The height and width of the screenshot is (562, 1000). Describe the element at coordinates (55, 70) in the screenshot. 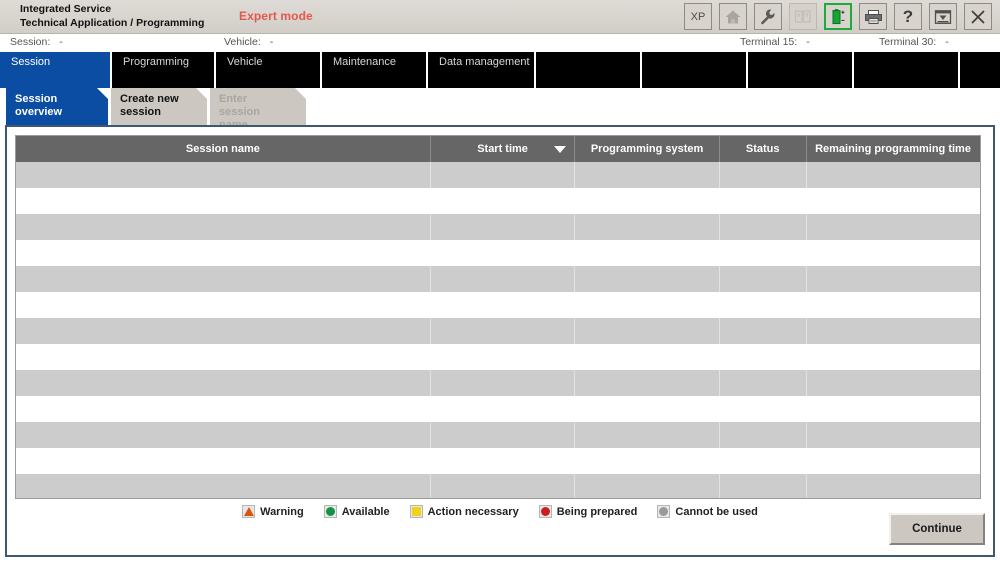

I see `nav-tab-session: Session` at that location.